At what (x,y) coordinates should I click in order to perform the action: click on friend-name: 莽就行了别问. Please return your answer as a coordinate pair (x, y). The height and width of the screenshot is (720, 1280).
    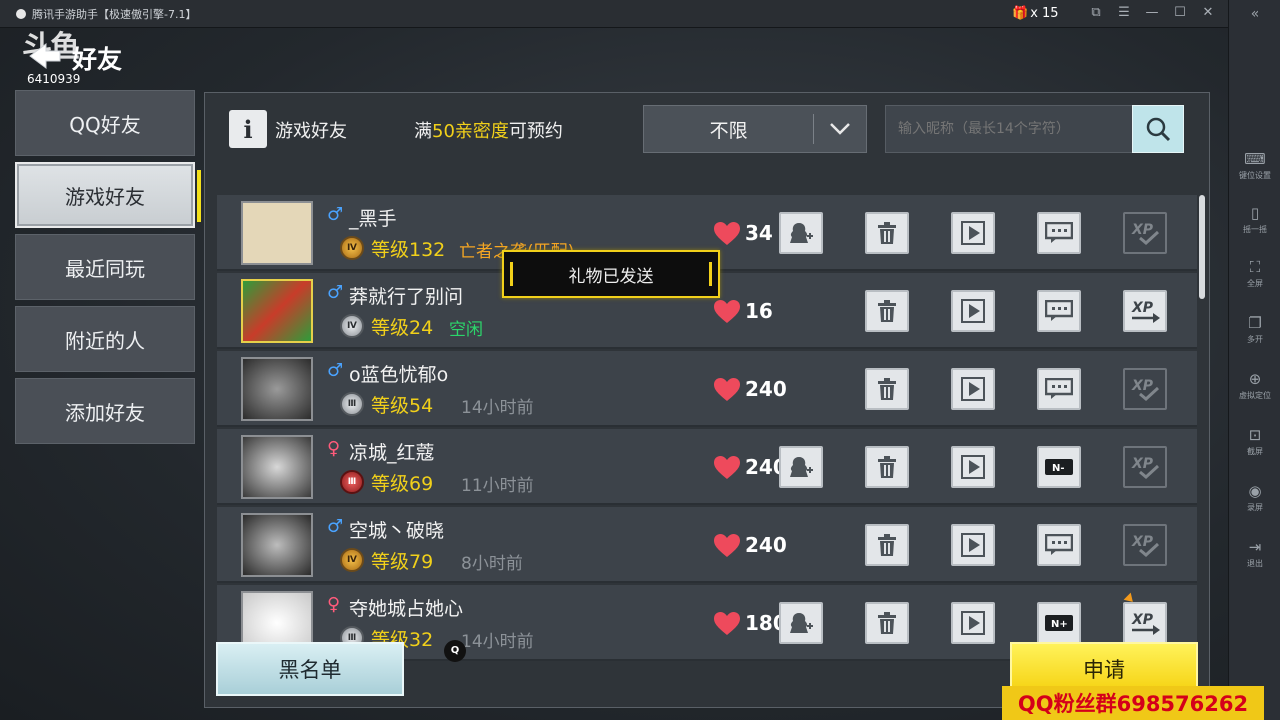
    Looking at the image, I should click on (406, 297).